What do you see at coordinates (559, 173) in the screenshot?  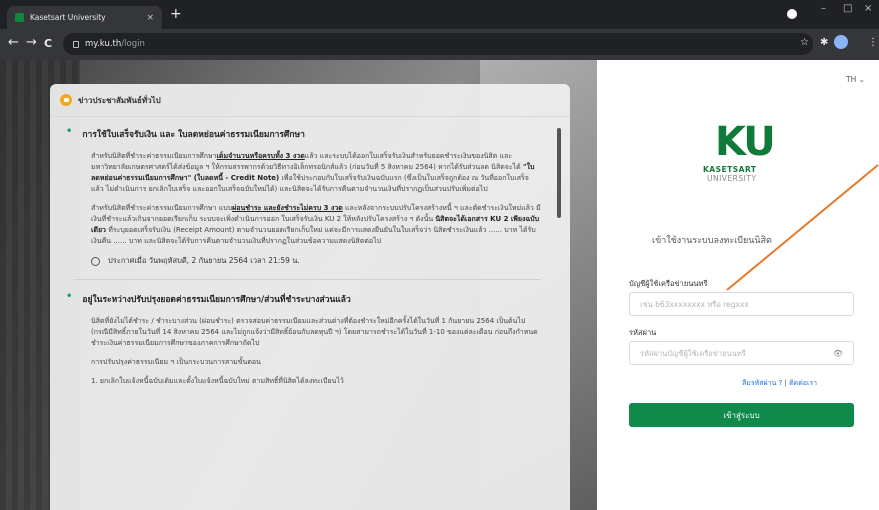 I see `news-scrollbar` at bounding box center [559, 173].